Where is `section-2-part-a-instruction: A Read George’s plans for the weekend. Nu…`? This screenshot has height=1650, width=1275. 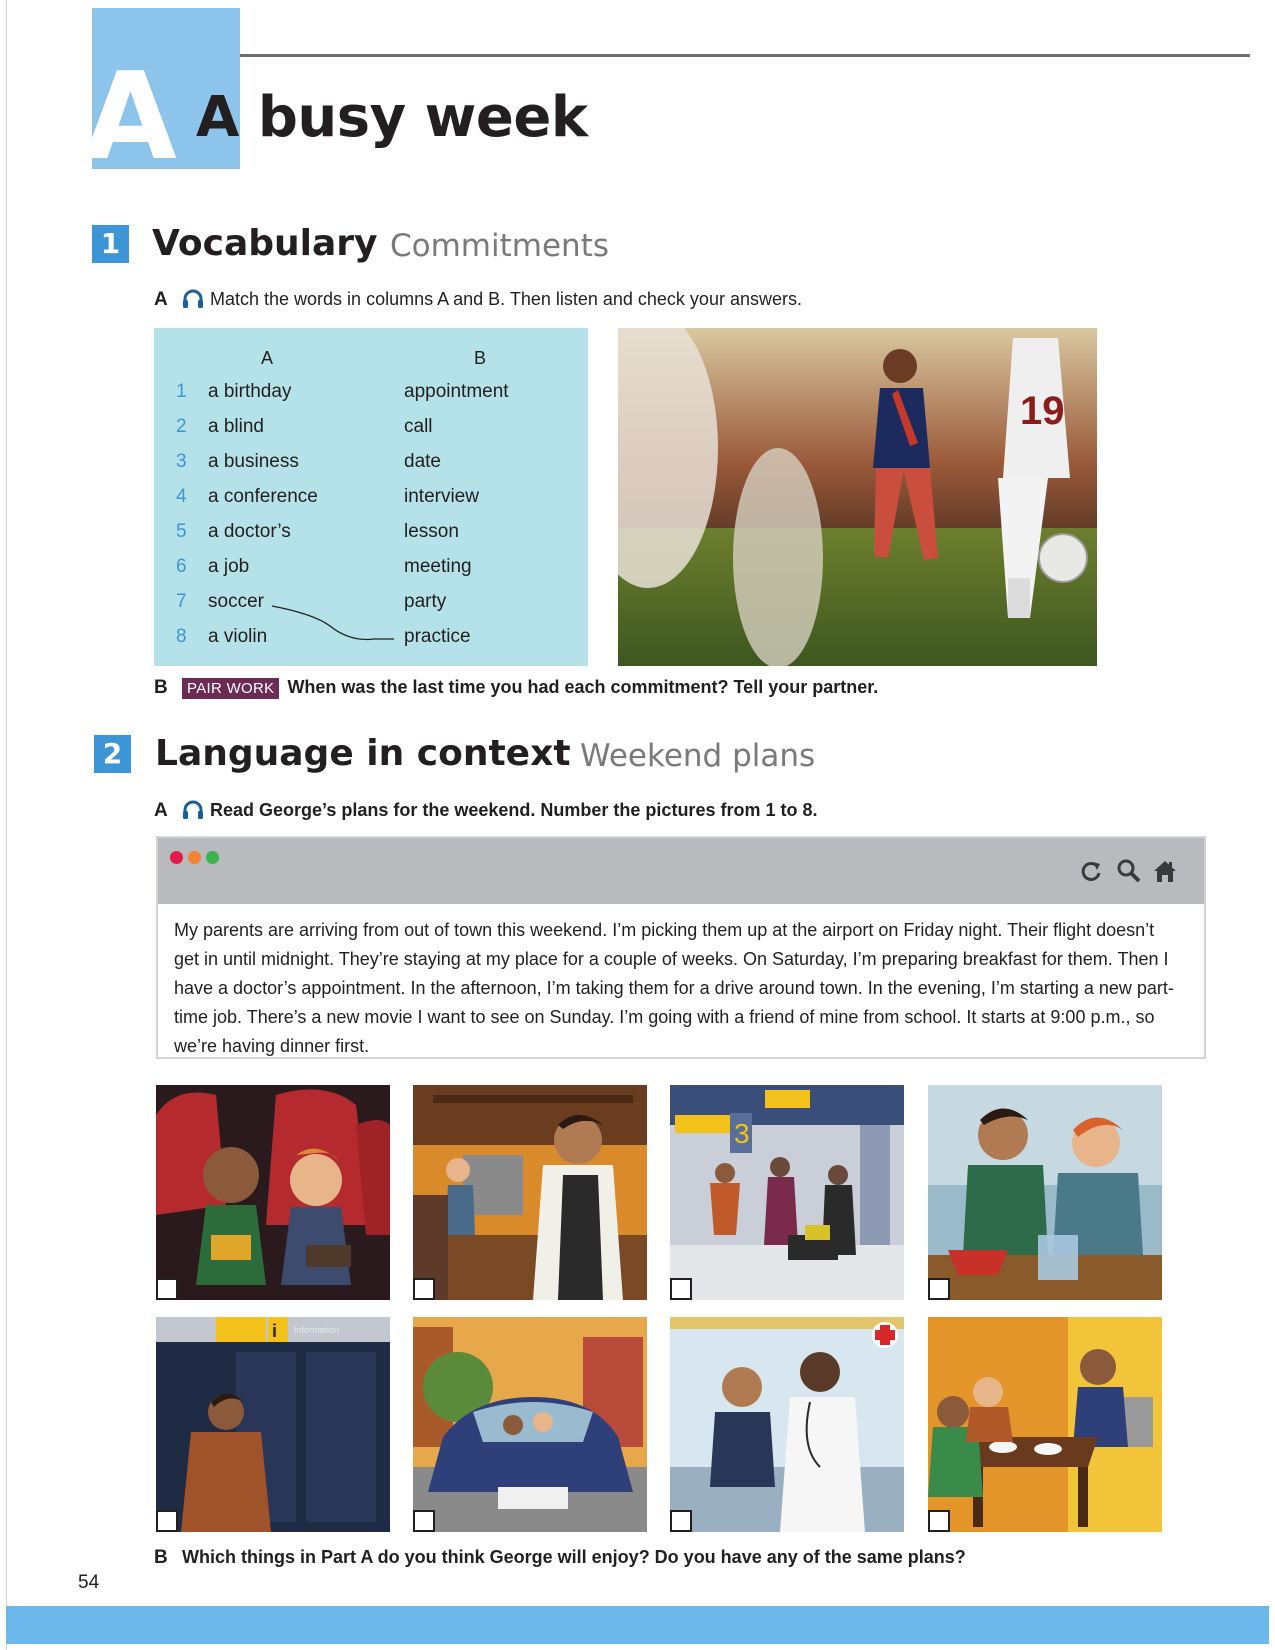
section-2-part-a-instruction: A Read George’s plans for the weekend. Nu… is located at coordinates (485, 810).